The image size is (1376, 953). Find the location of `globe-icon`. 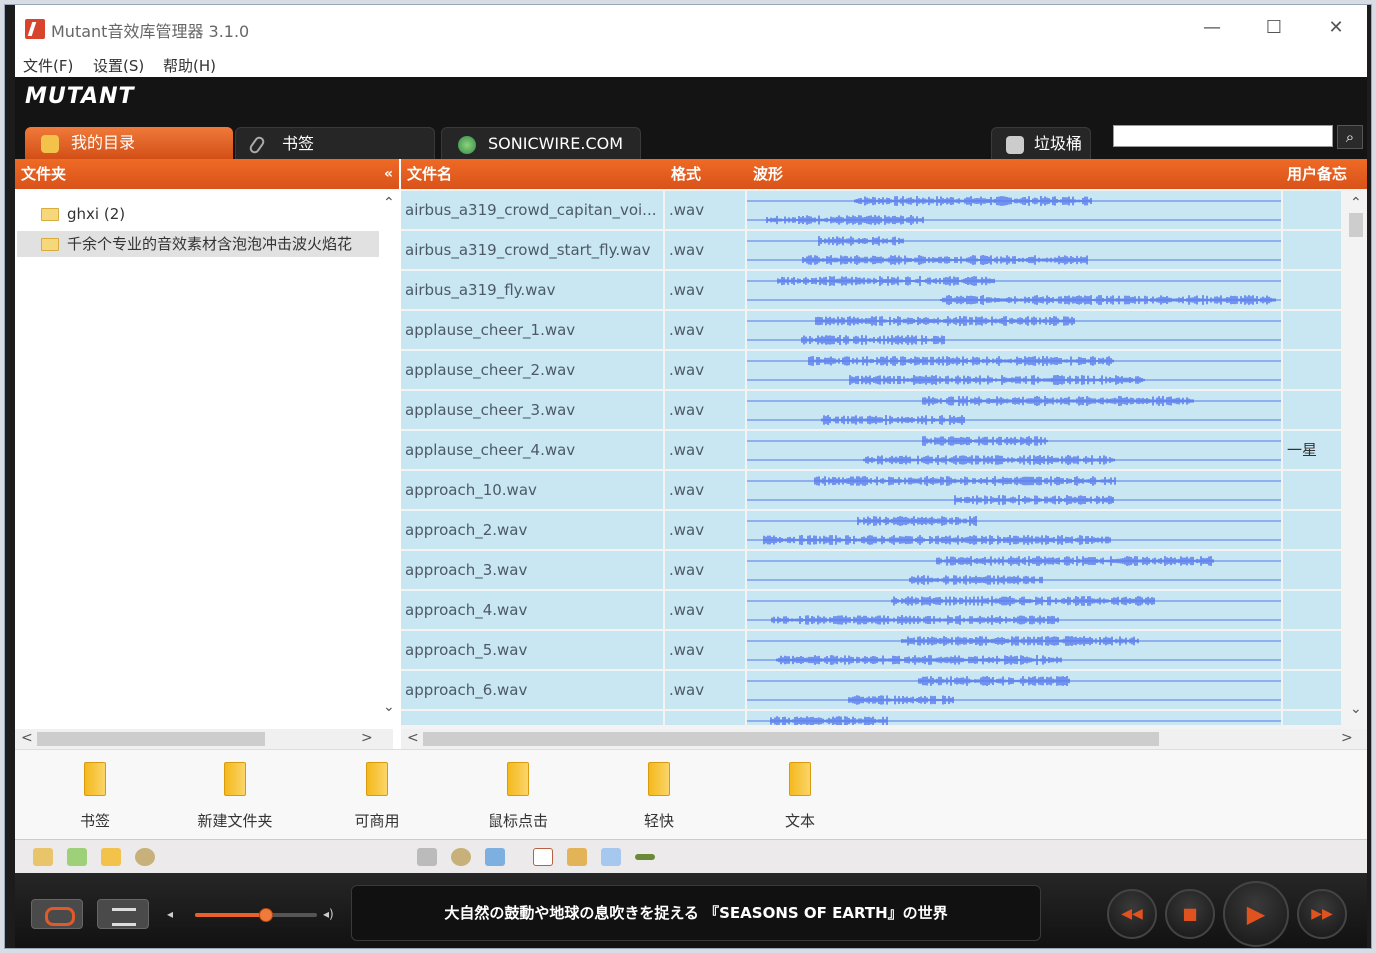

globe-icon is located at coordinates (467, 145).